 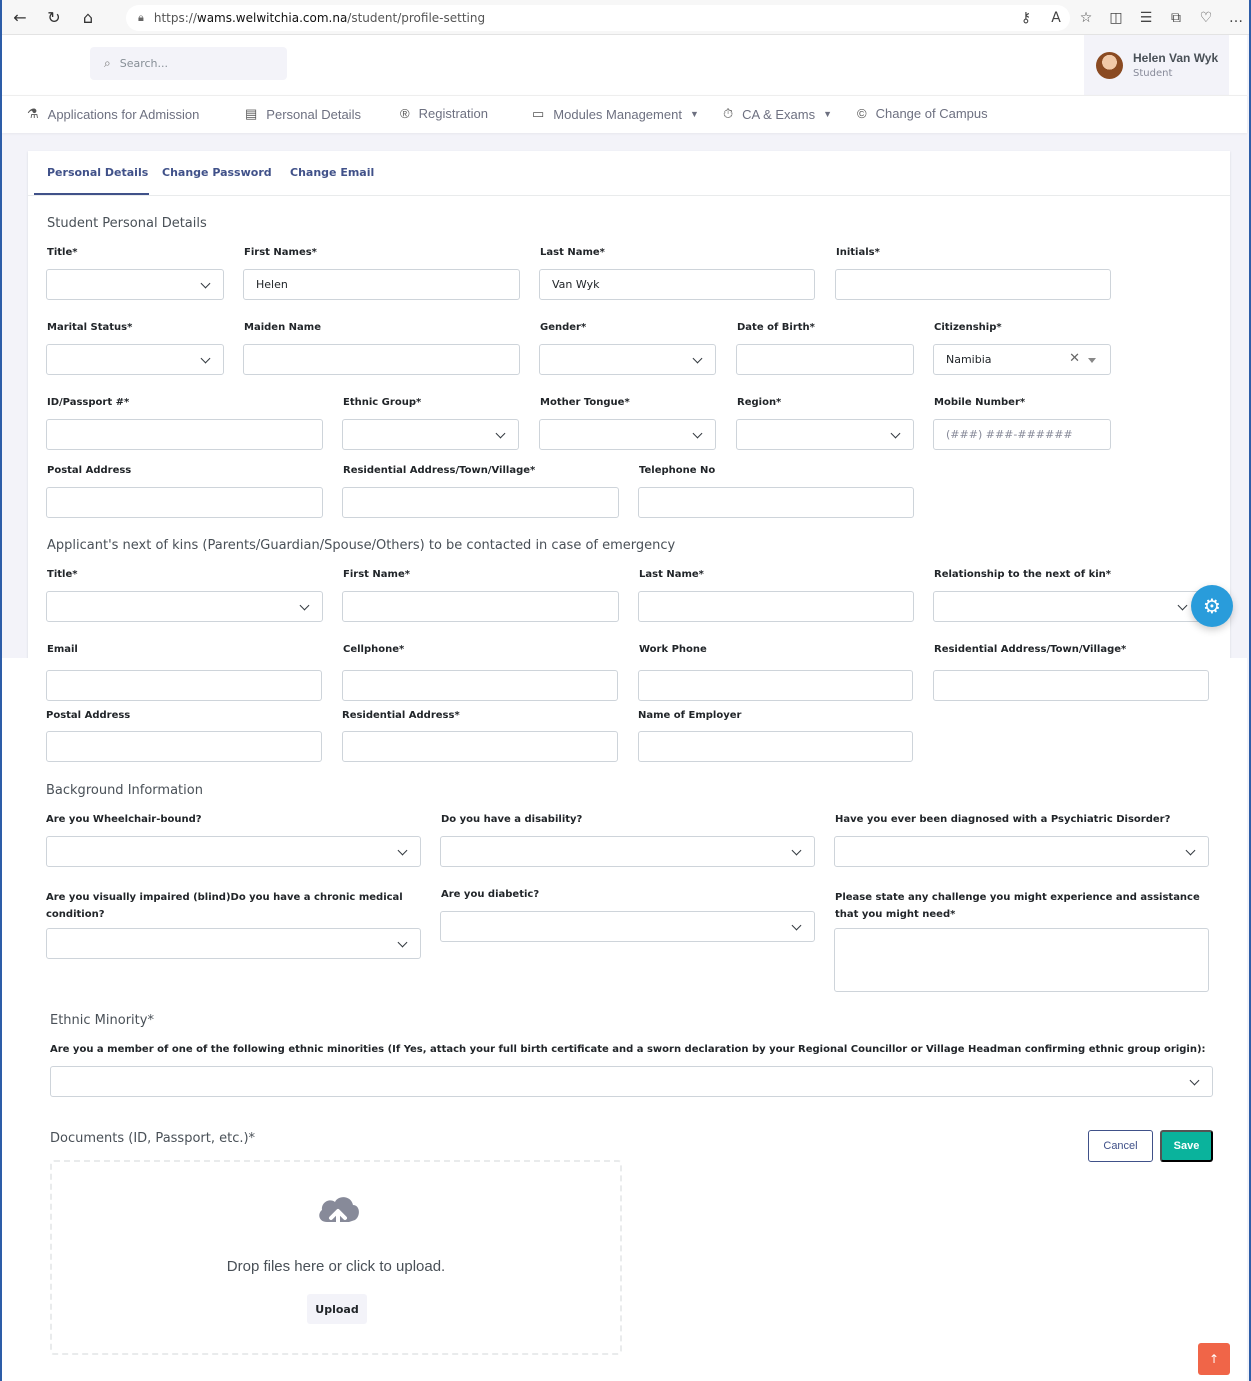 What do you see at coordinates (1026, 18) in the screenshot?
I see `key-icon: ⚷` at bounding box center [1026, 18].